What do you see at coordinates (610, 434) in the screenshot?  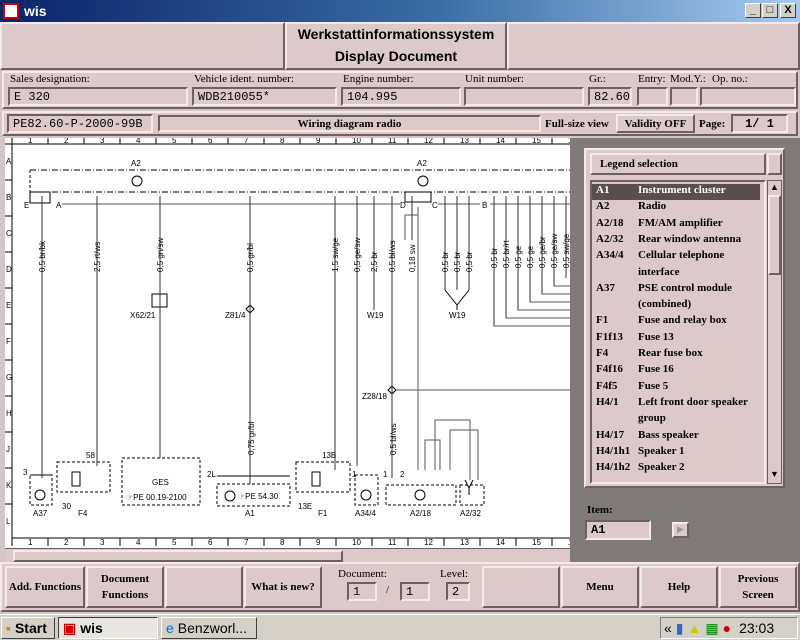 I see `legend-item-code: H4/17` at bounding box center [610, 434].